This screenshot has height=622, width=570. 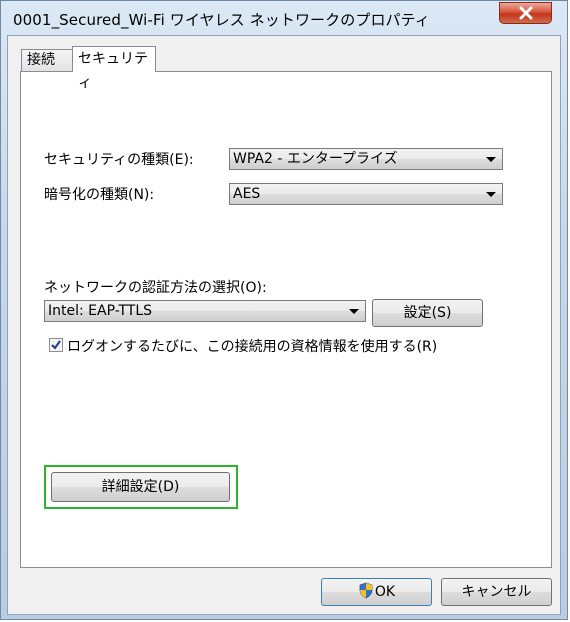 What do you see at coordinates (427, 313) in the screenshot?
I see `auth-settings-button: 設定(S)` at bounding box center [427, 313].